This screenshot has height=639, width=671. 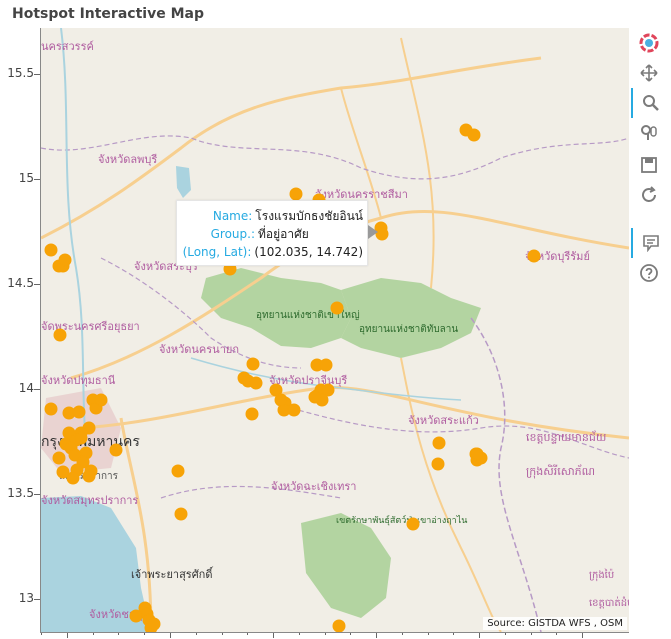 I want to click on hover-icon, so click(x=650, y=243).